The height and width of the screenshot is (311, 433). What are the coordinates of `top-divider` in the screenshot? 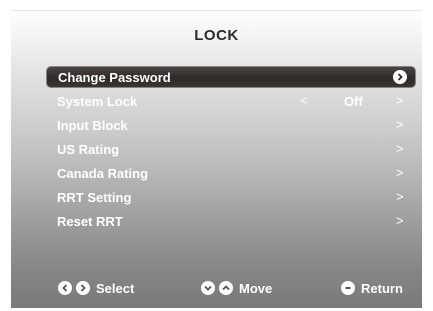 It's located at (216, 10).